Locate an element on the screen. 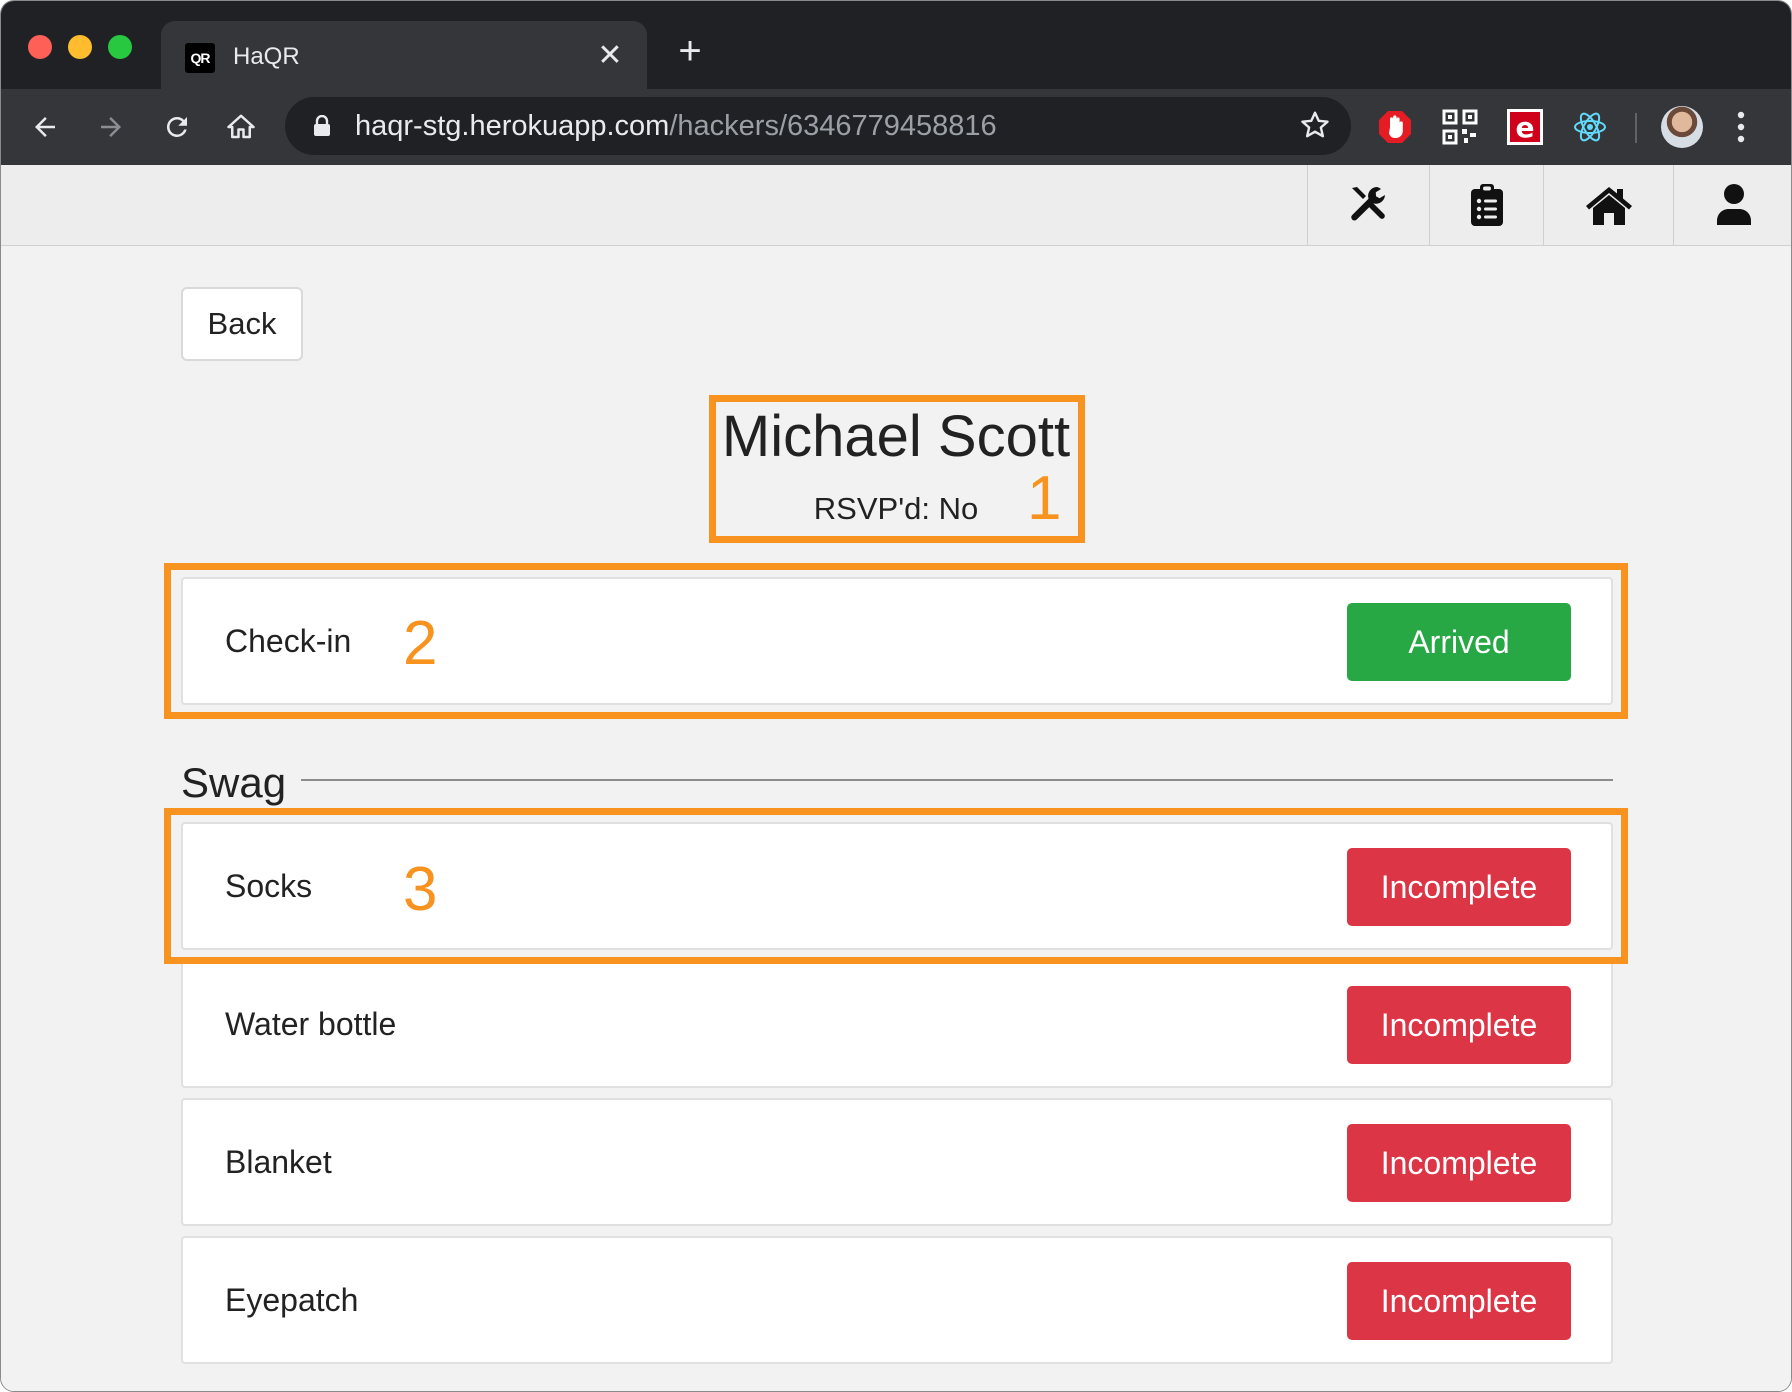 The image size is (1792, 1392). e-extension-icon: e is located at coordinates (1525, 127).